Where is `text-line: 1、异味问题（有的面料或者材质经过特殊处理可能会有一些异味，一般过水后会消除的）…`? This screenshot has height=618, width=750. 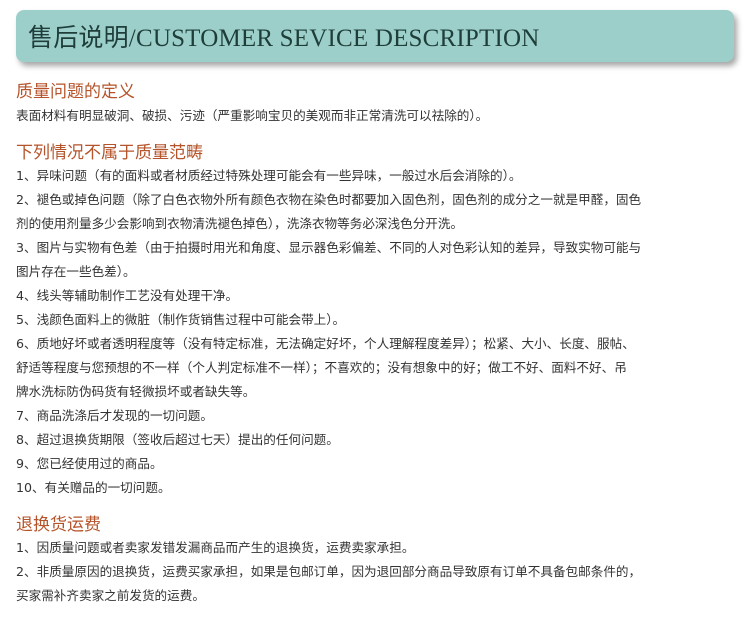 text-line: 1、异味问题（有的面料或者材质经过特殊处理可能会有一些异味，一般过水后会消除的）… is located at coordinates (269, 175).